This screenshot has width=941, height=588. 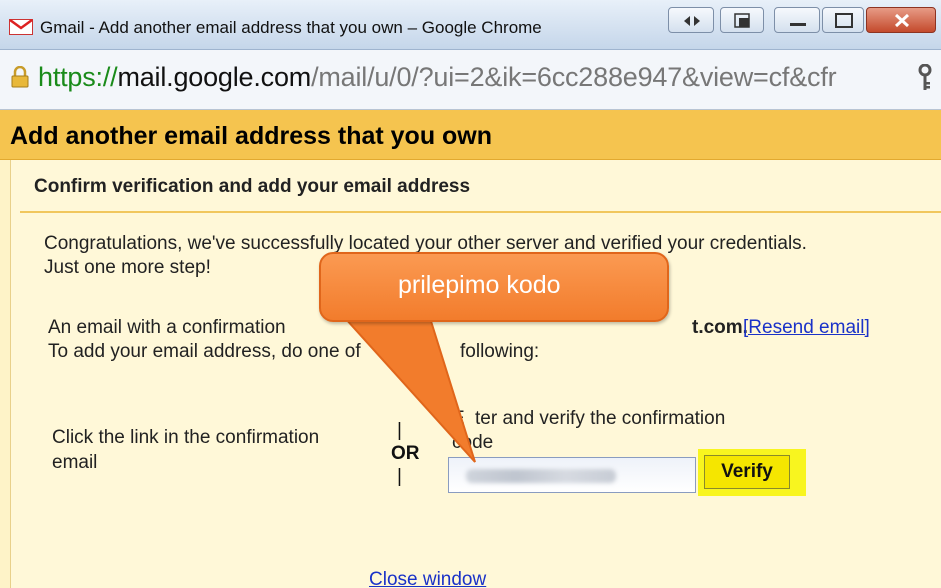 What do you see at coordinates (473, 442) in the screenshot?
I see `option-code-line-2: code` at bounding box center [473, 442].